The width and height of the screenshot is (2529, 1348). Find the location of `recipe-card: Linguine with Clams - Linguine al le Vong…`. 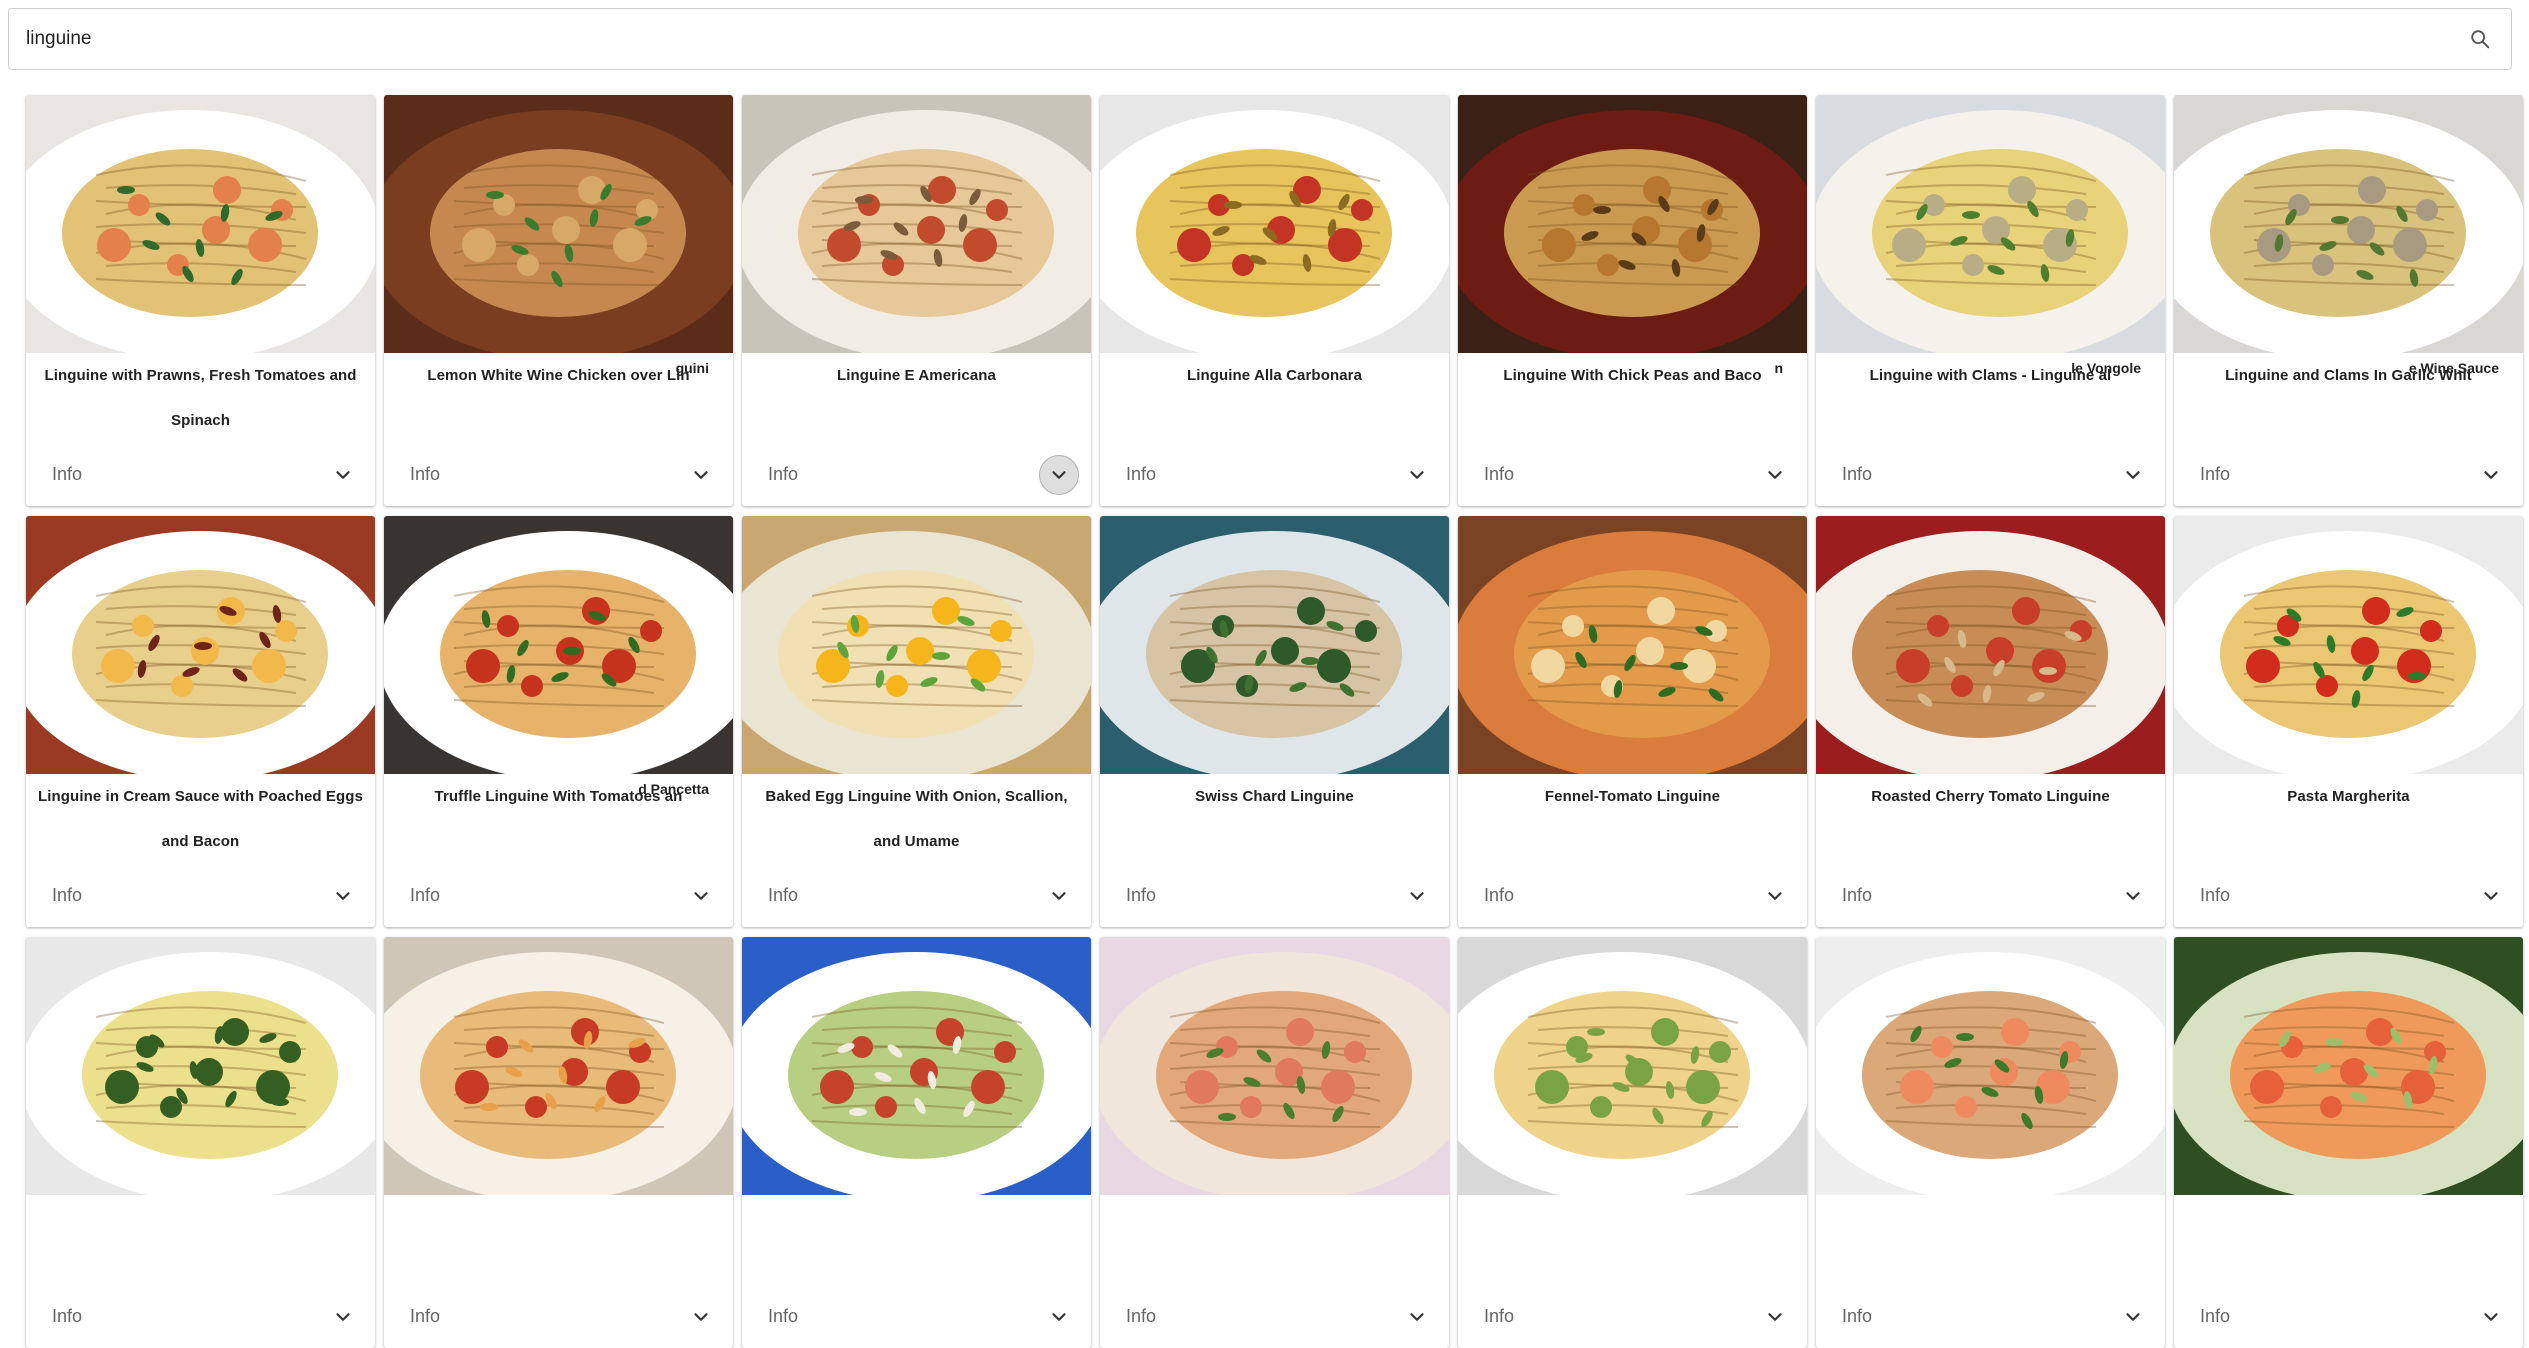

recipe-card: Linguine with Clams - Linguine al le Vong… is located at coordinates (1990, 300).